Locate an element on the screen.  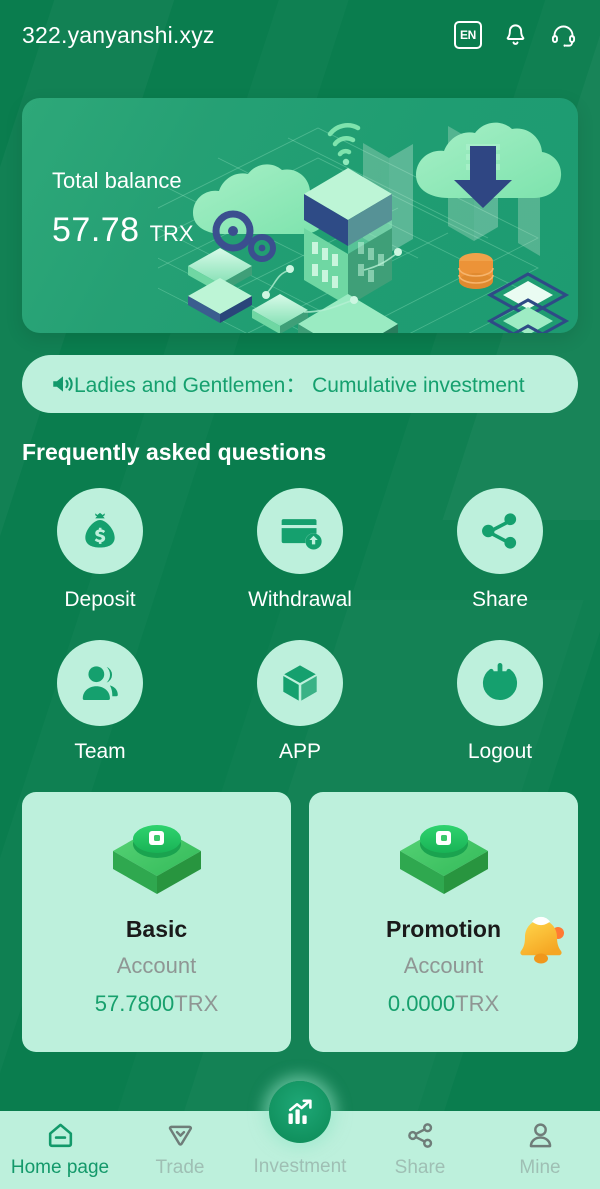
menu-label: Team is located at coordinates (100, 751).